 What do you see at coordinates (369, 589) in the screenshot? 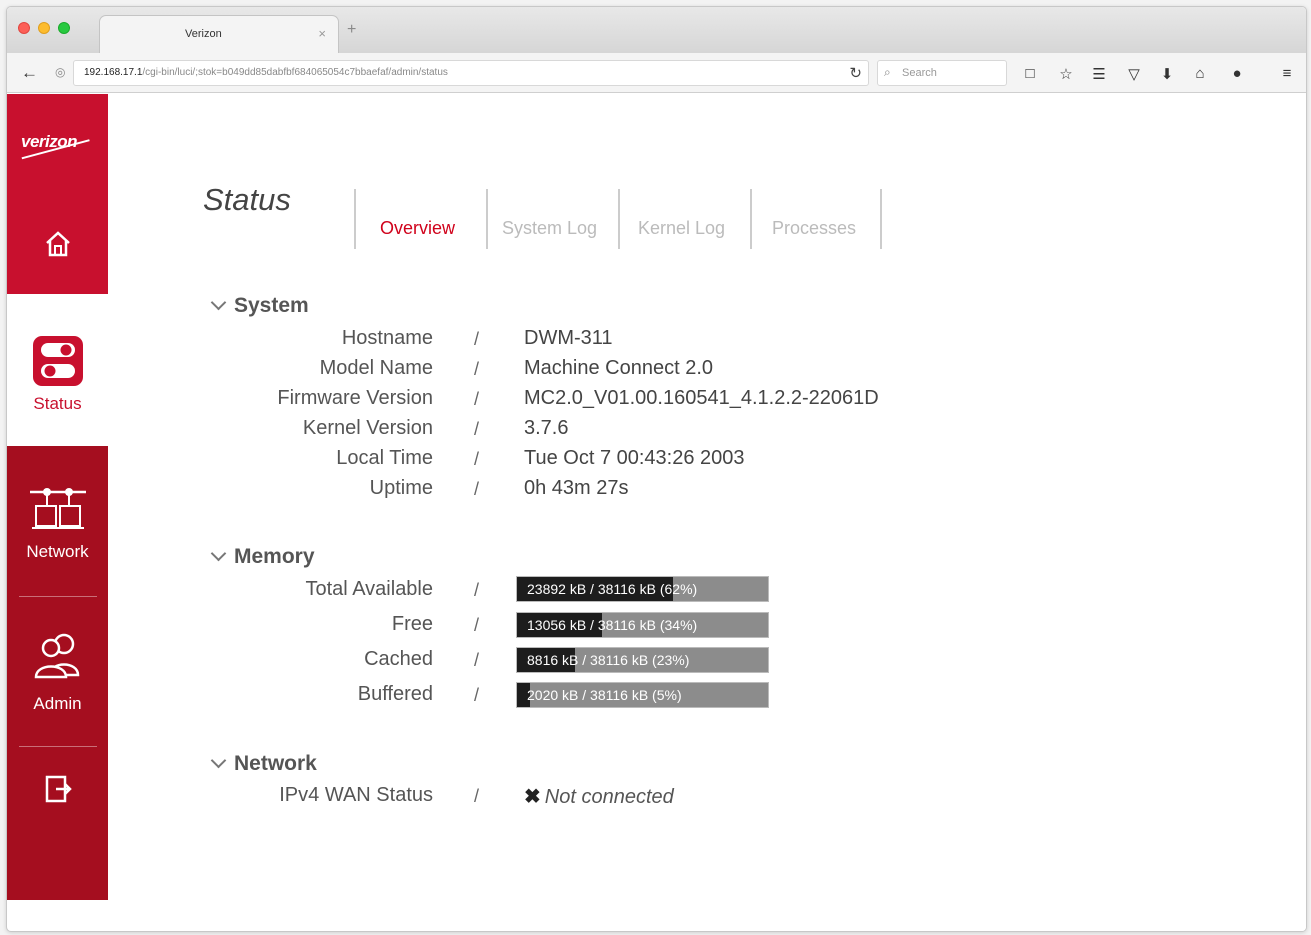
I see `total-available-label: Total Available` at bounding box center [369, 589].